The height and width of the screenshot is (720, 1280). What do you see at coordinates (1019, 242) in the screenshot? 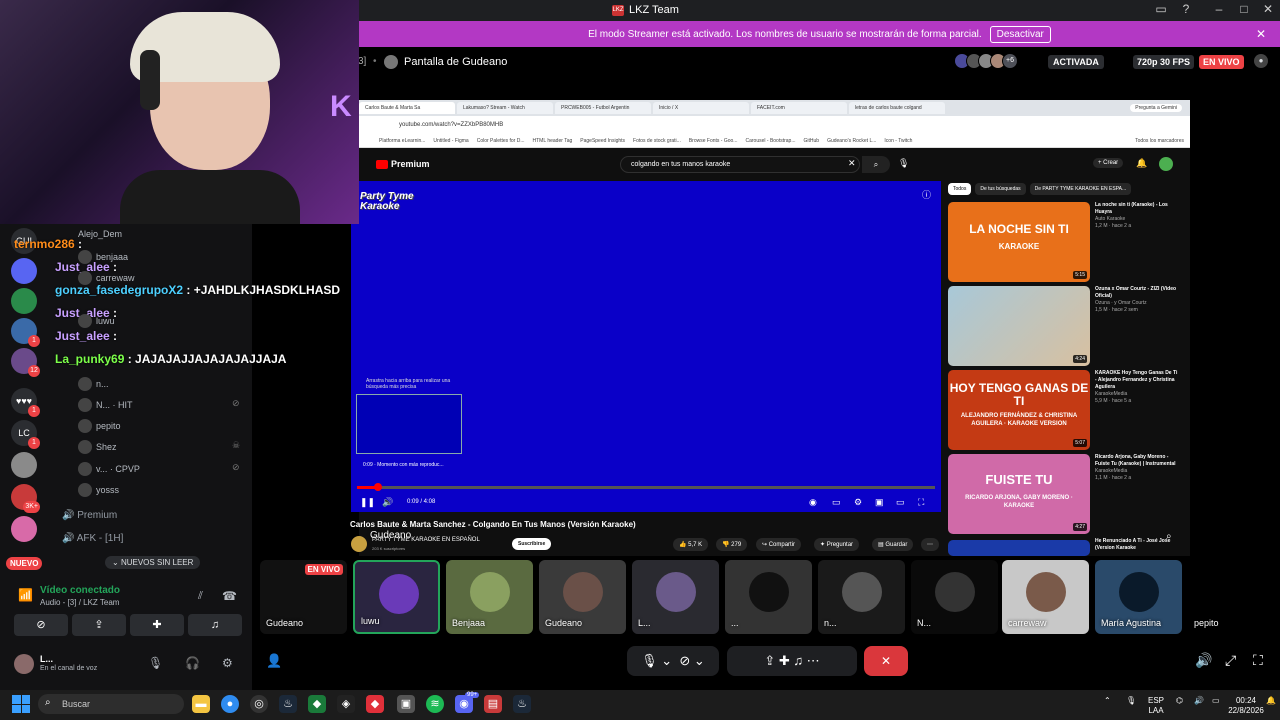
I see `rec-thumbnail: LA NOCHE SIN TI KARAOKE 5:15` at bounding box center [1019, 242].